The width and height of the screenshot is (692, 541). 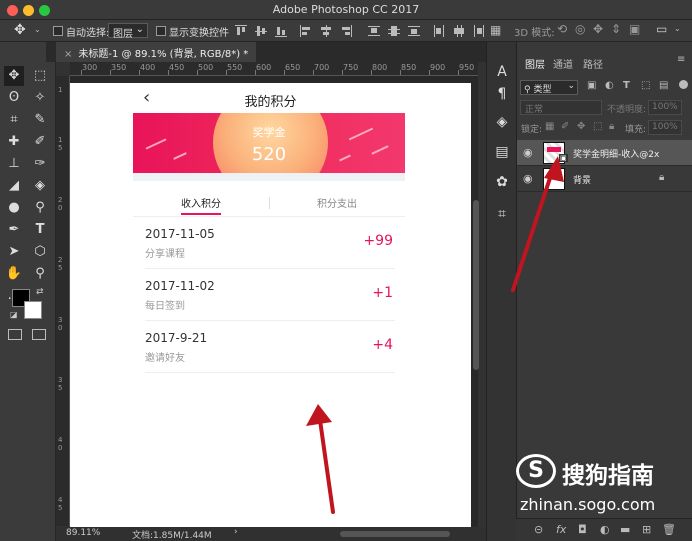 I want to click on arrow-to-document, so click(x=320, y=459).